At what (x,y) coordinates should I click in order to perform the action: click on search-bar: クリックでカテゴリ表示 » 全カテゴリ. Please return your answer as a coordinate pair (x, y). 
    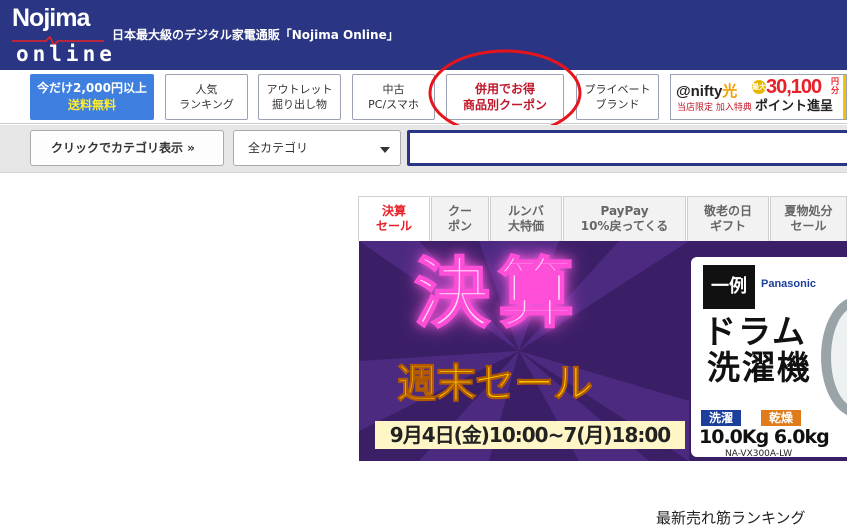
    Looking at the image, I should click on (423, 149).